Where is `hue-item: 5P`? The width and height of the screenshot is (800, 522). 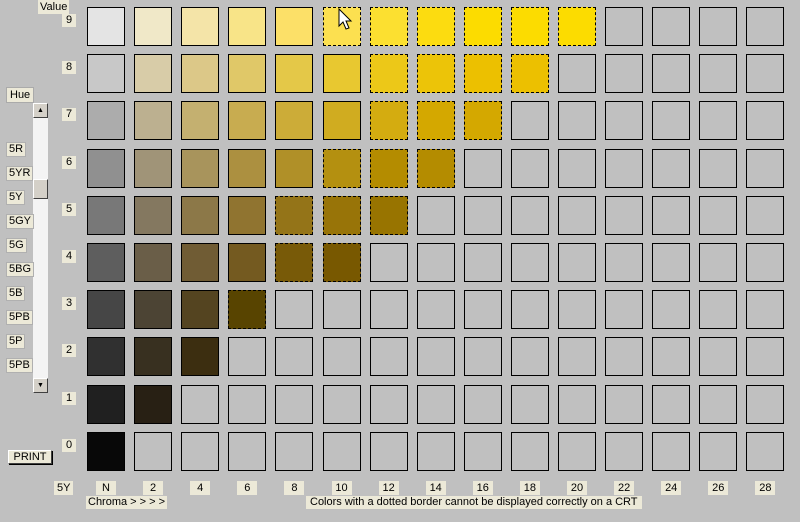 hue-item: 5P is located at coordinates (16, 341).